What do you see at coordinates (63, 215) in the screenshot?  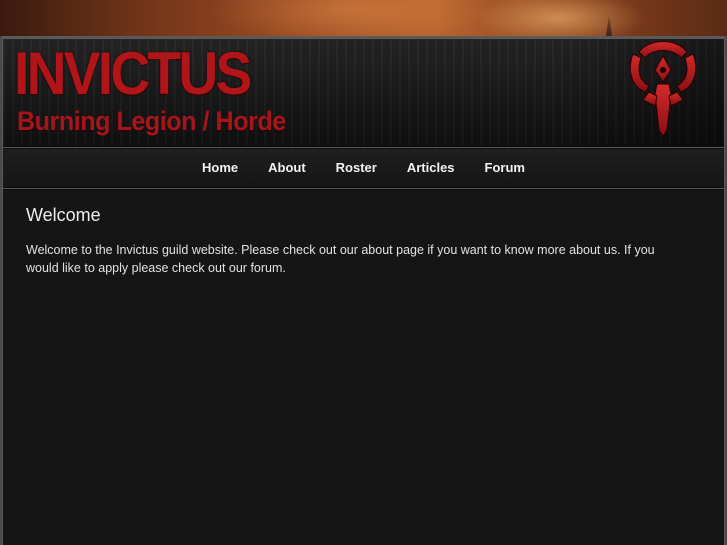 I see `page-heading: Welcome` at bounding box center [63, 215].